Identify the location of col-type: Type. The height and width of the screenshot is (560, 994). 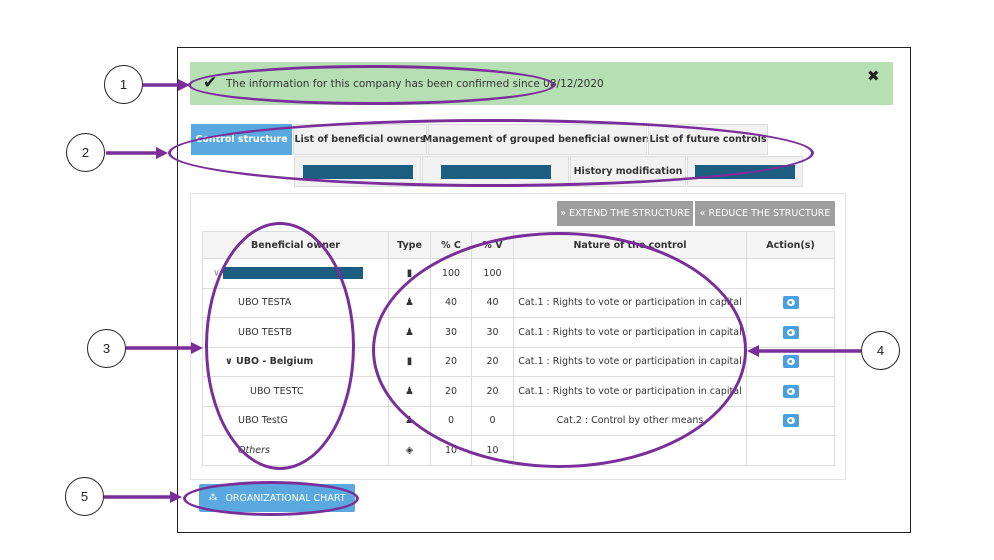
(409, 245).